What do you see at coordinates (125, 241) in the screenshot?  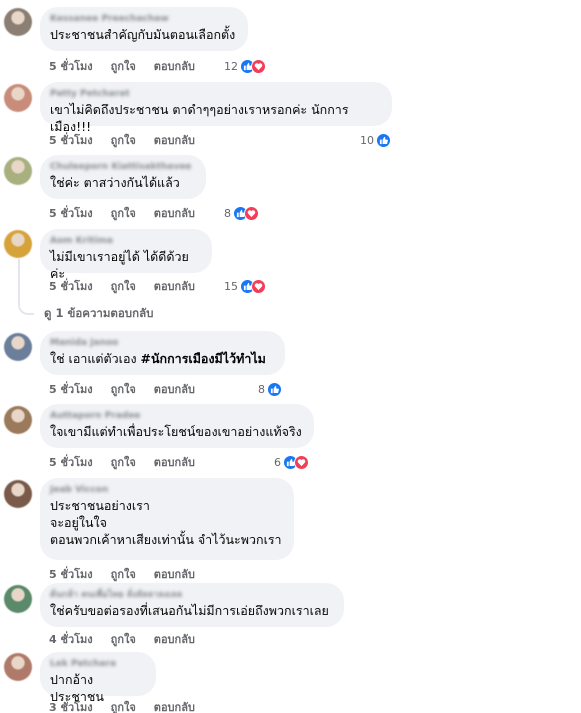 I see `comment-author: Aom Kritima` at bounding box center [125, 241].